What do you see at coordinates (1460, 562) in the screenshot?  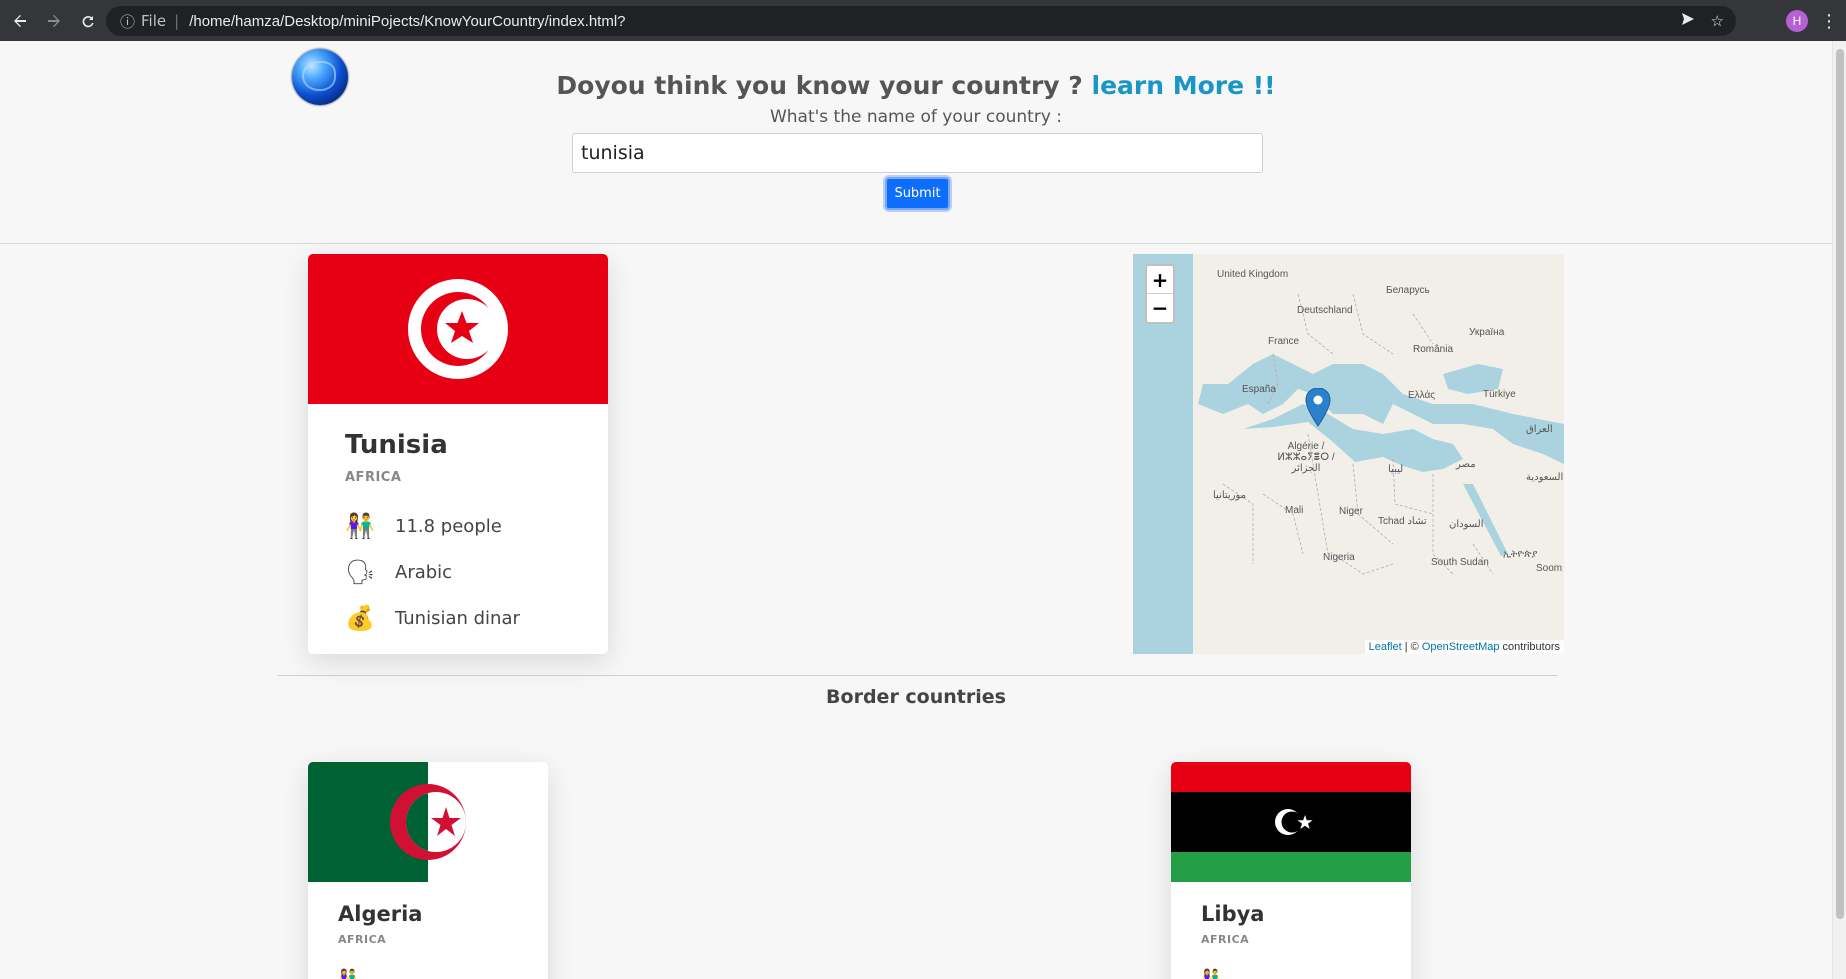 I see `map-label: South Sudan` at bounding box center [1460, 562].